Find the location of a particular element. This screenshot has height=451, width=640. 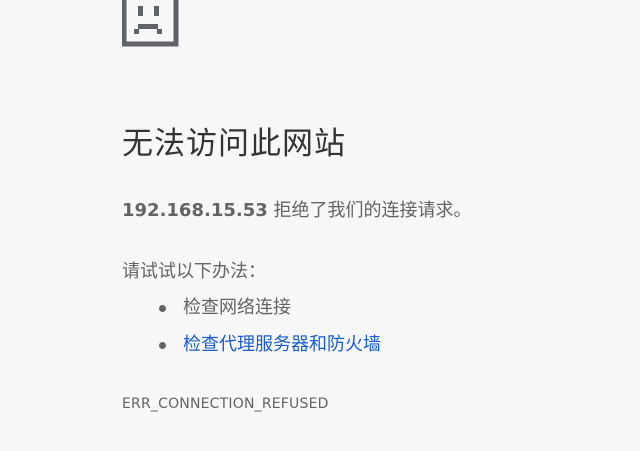

error-code: ERR_CONNECTION_REFUSED is located at coordinates (225, 404).